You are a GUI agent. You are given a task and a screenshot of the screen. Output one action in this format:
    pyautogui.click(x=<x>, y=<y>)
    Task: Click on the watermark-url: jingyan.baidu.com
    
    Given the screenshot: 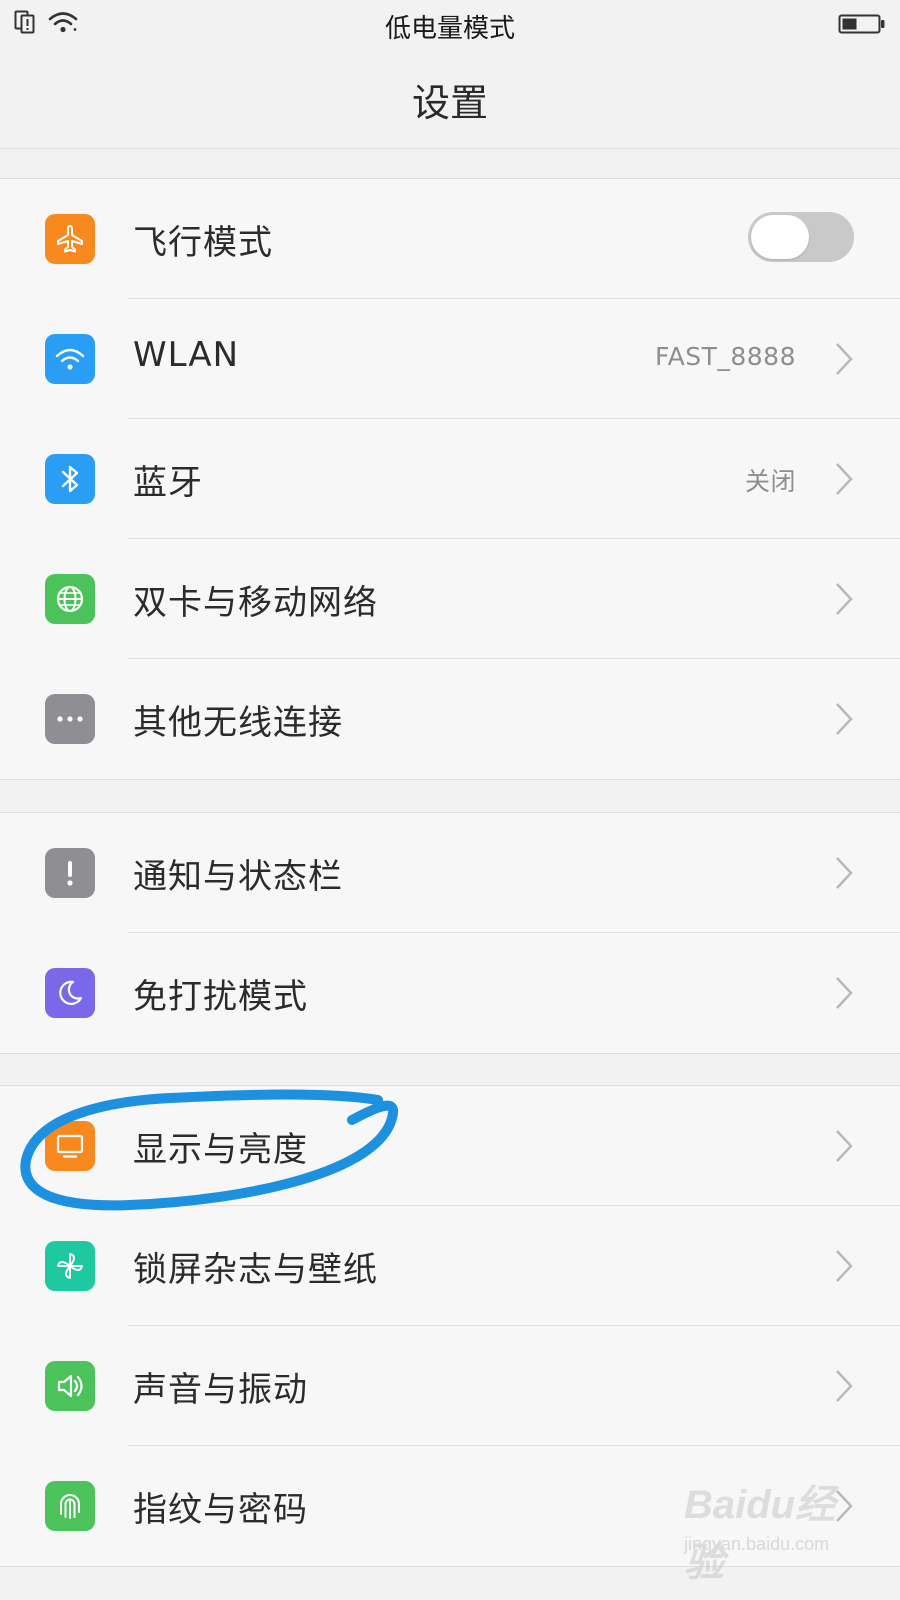 What is the action you would take?
    pyautogui.click(x=757, y=1544)
    